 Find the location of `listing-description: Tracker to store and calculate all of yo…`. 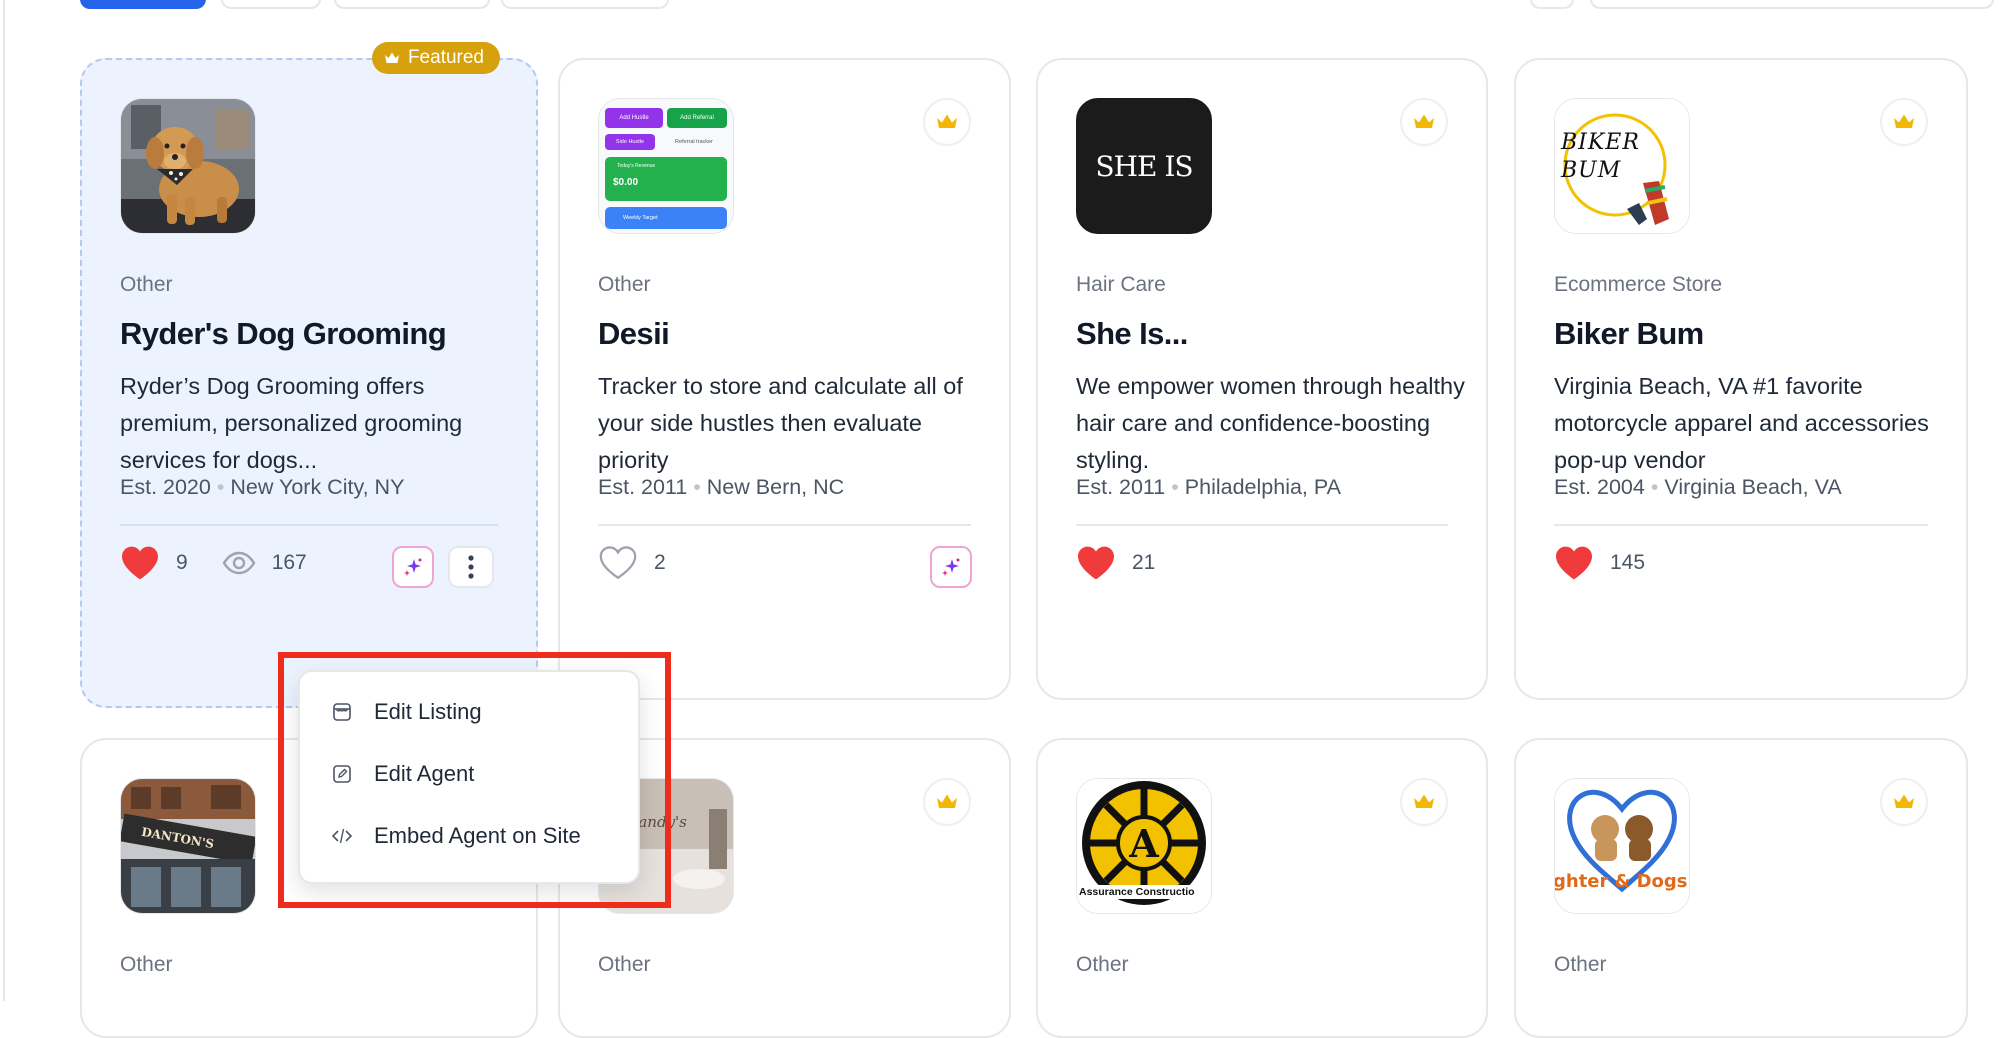

listing-description: Tracker to store and calculate all of yo… is located at coordinates (780, 423).